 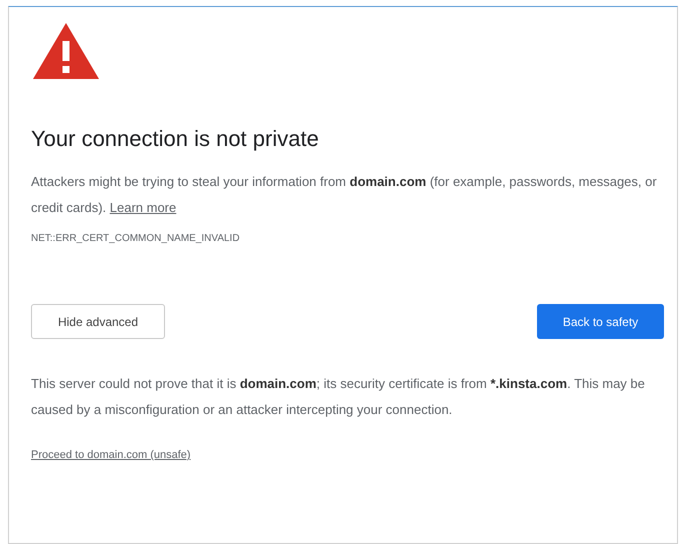 What do you see at coordinates (143, 207) in the screenshot?
I see `learn-more-link: Learn more` at bounding box center [143, 207].